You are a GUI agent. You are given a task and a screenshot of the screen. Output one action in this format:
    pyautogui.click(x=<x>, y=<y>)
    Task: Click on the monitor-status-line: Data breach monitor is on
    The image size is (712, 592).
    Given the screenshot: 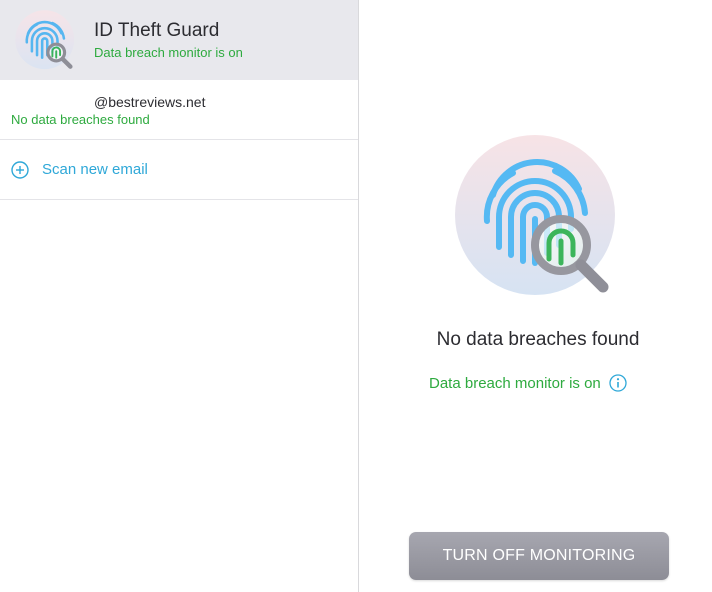 What is the action you would take?
    pyautogui.click(x=528, y=383)
    